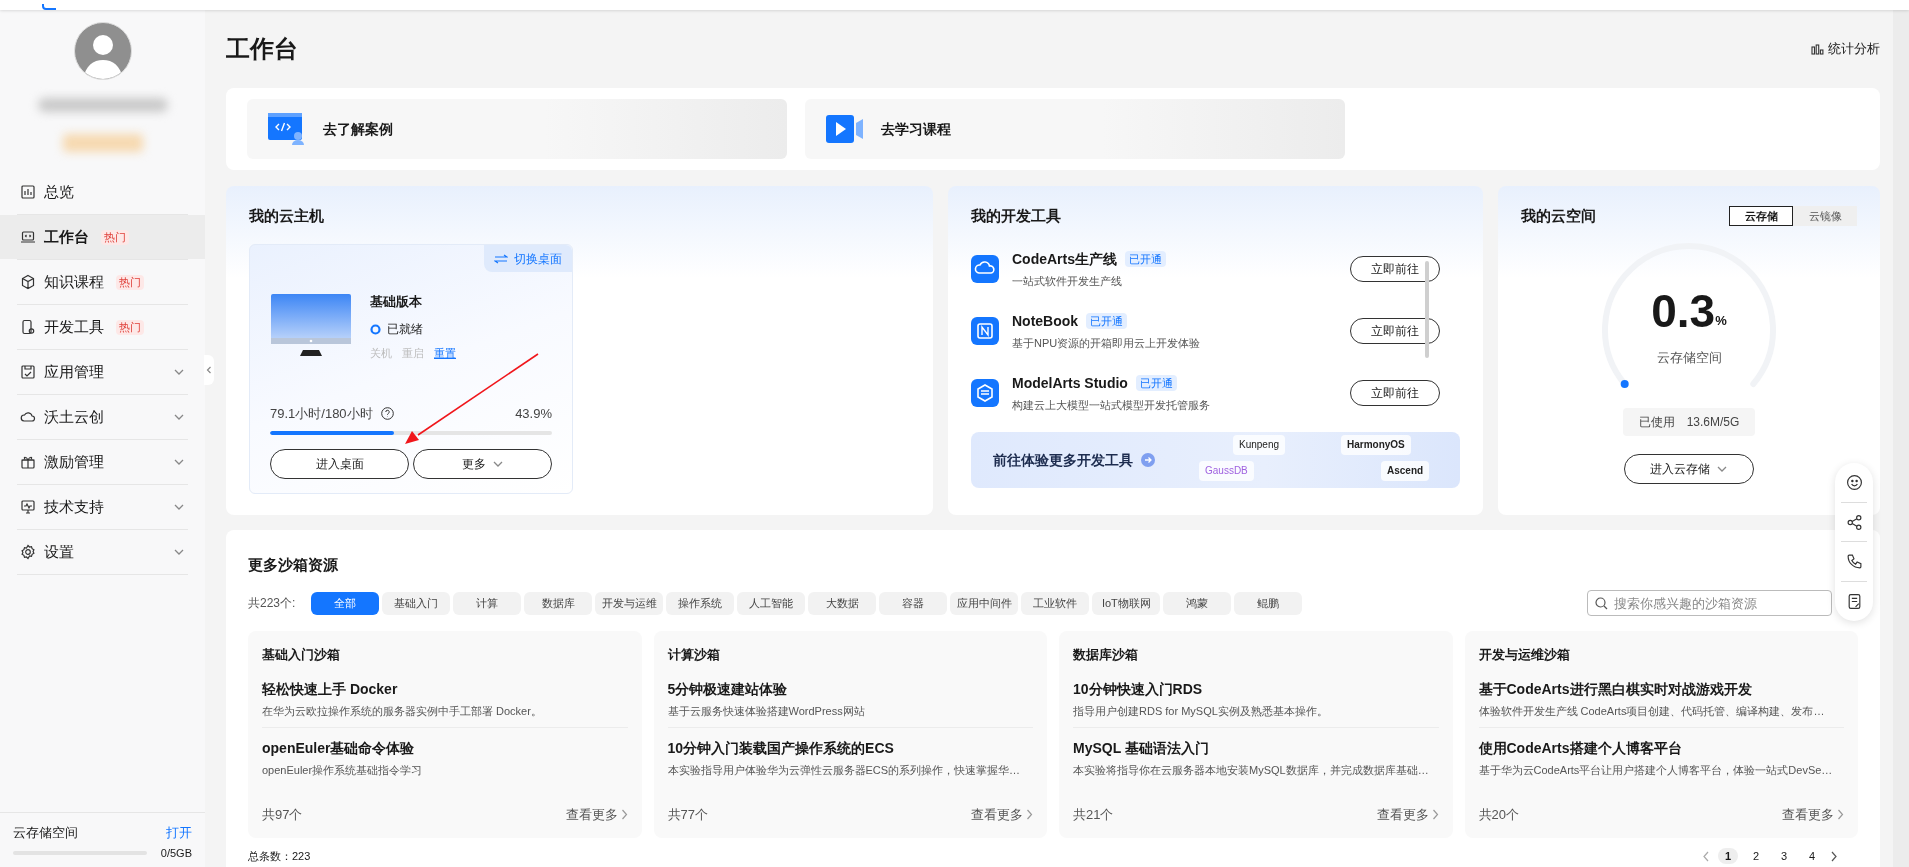 This screenshot has height=867, width=1909. I want to click on tool-description: 基于NPU资源的开箱即用云上开发体验, so click(1106, 343).